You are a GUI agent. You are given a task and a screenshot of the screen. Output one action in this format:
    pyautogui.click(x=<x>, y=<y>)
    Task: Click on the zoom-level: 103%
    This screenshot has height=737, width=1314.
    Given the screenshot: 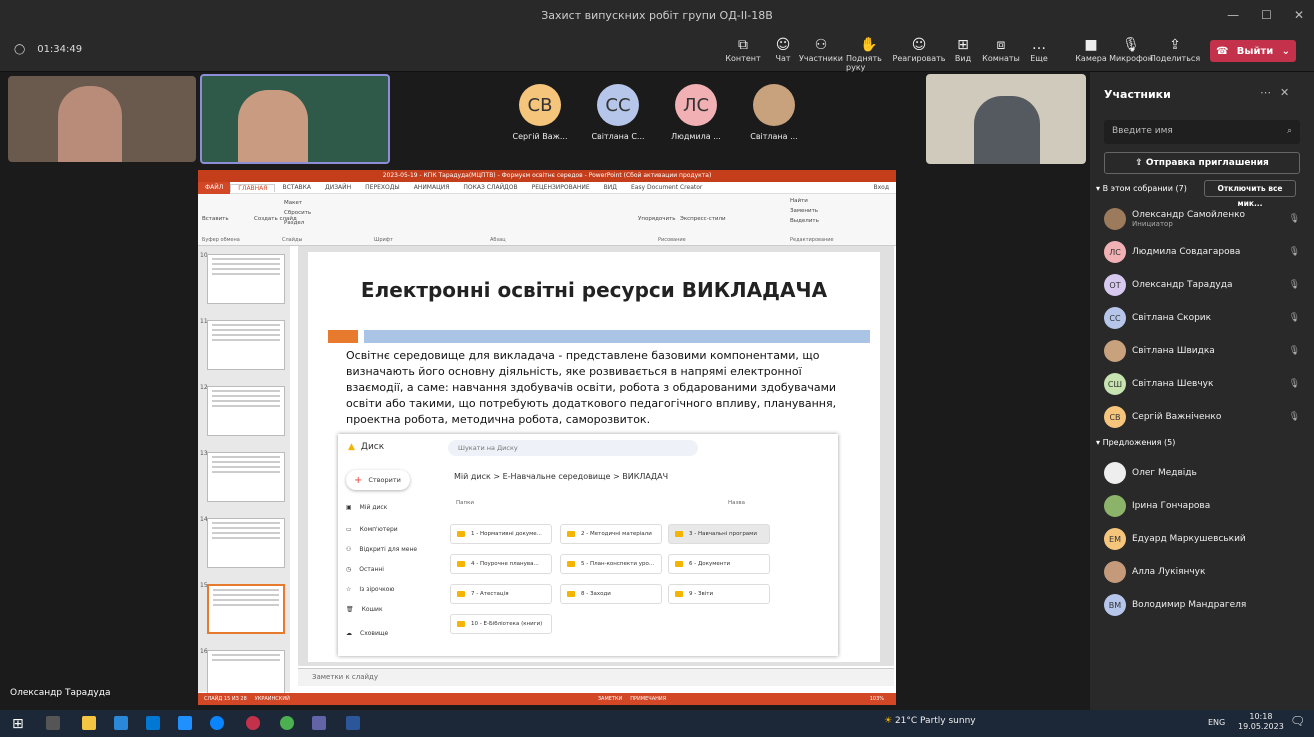 What is the action you would take?
    pyautogui.click(x=877, y=699)
    